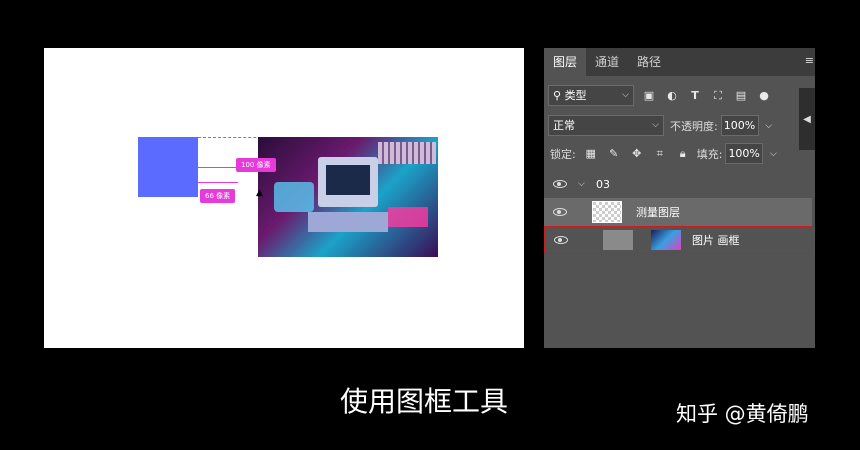  What do you see at coordinates (218, 196) in the screenshot?
I see `measure-badge-vertical: 66 像素` at bounding box center [218, 196].